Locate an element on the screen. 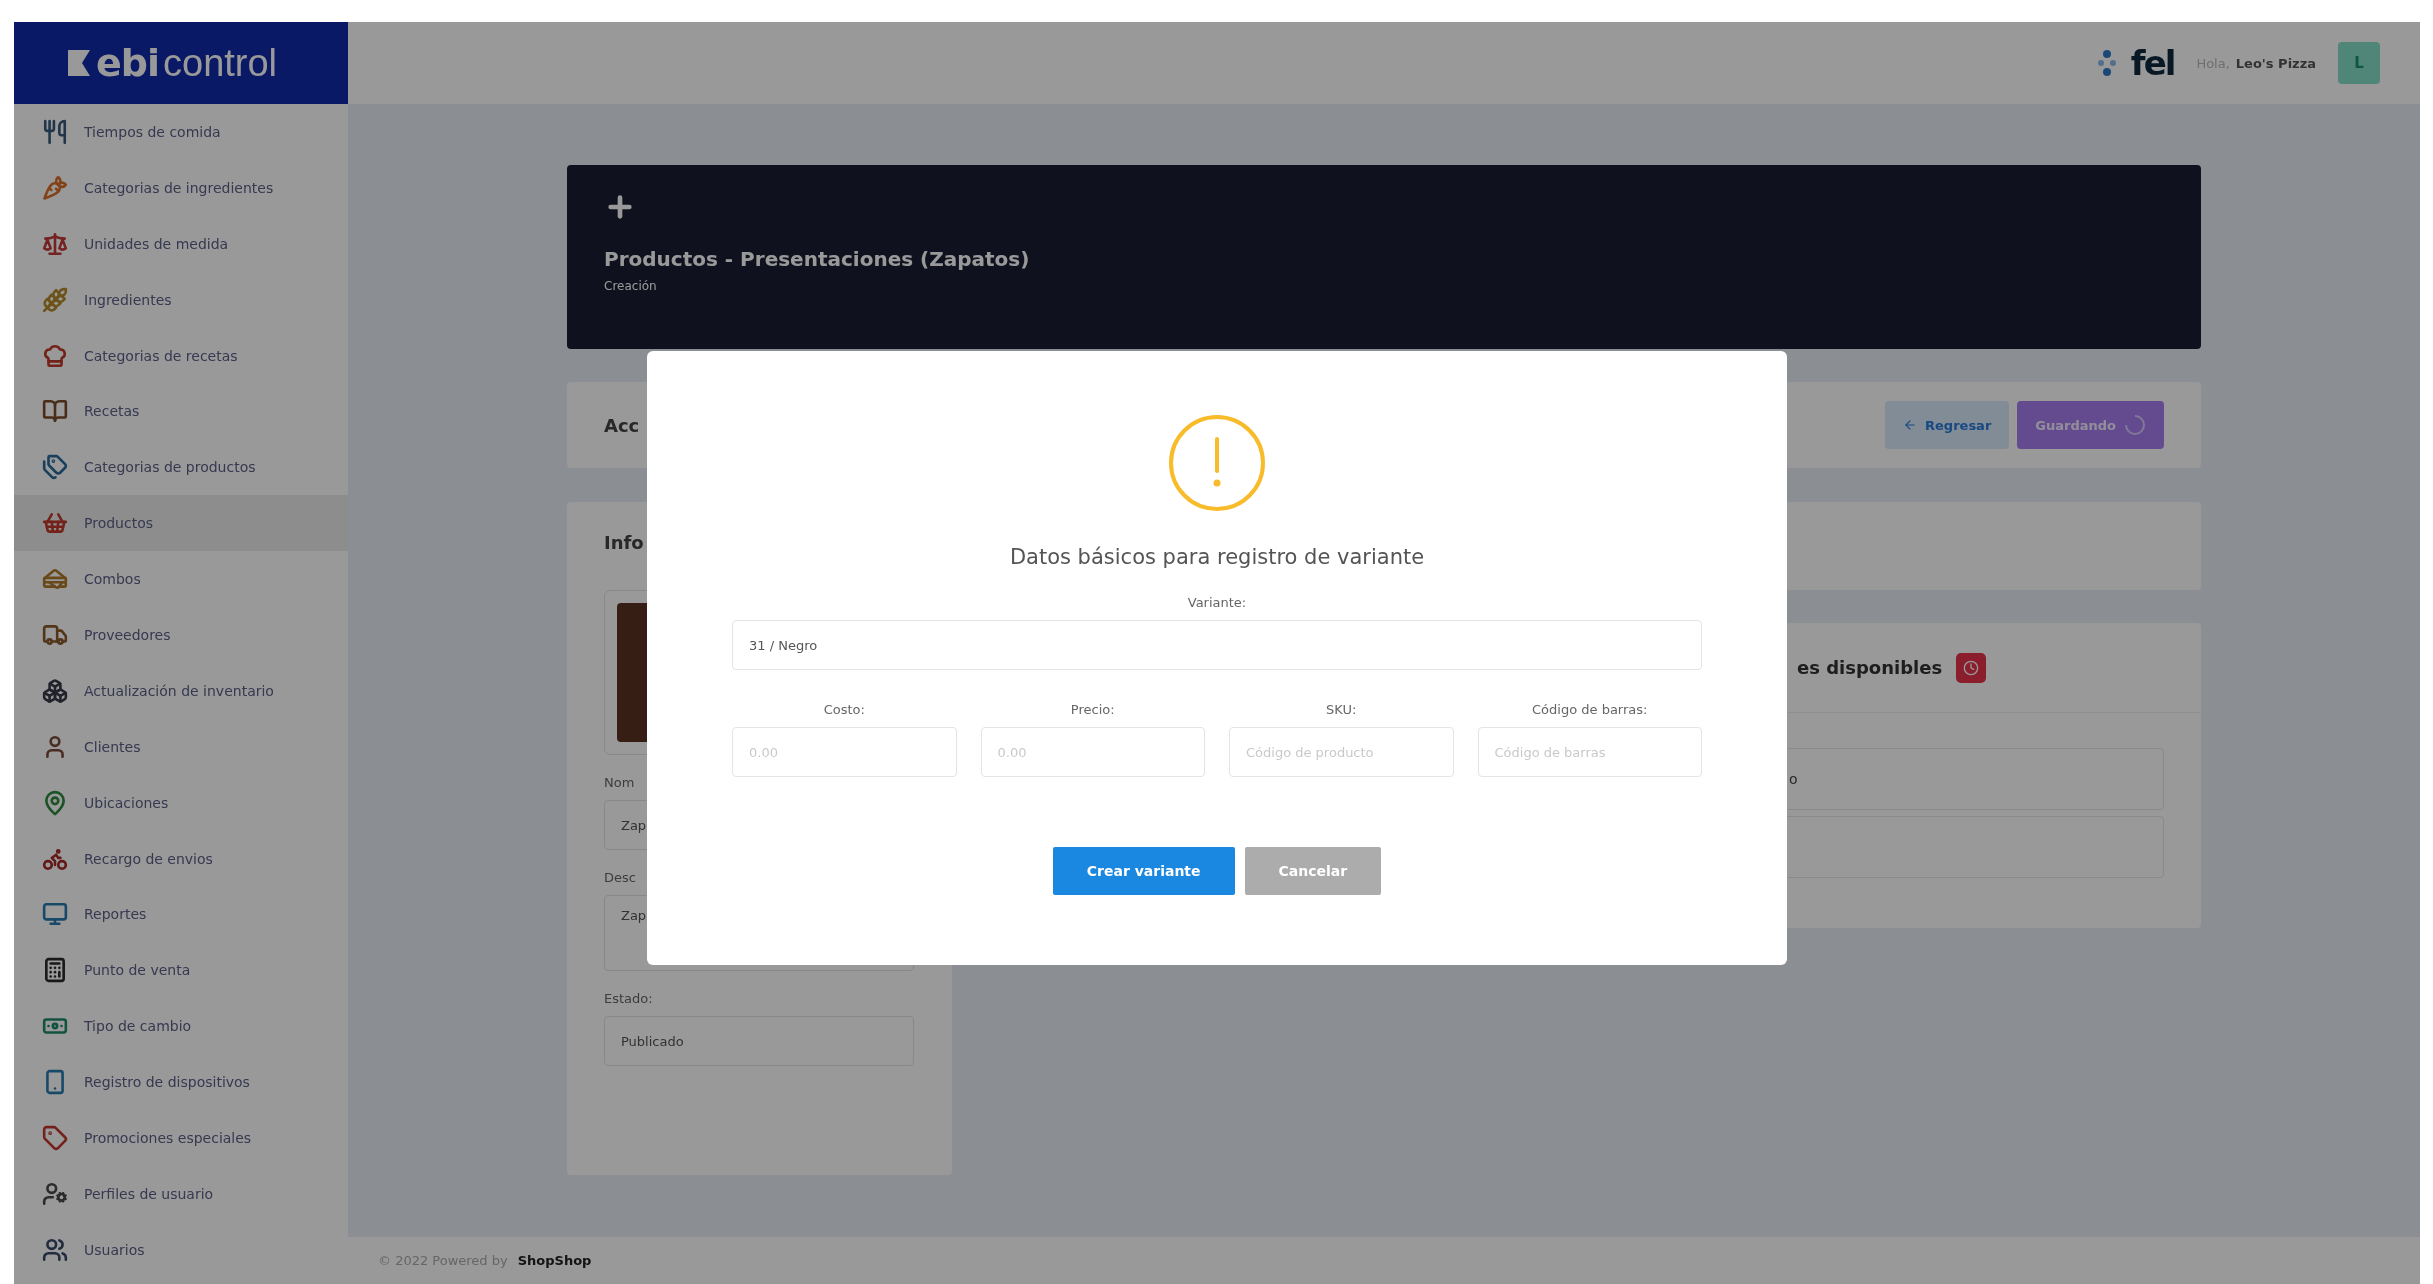 Image resolution: width=2433 pixels, height=1284 pixels. boxes-icon is located at coordinates (55, 690).